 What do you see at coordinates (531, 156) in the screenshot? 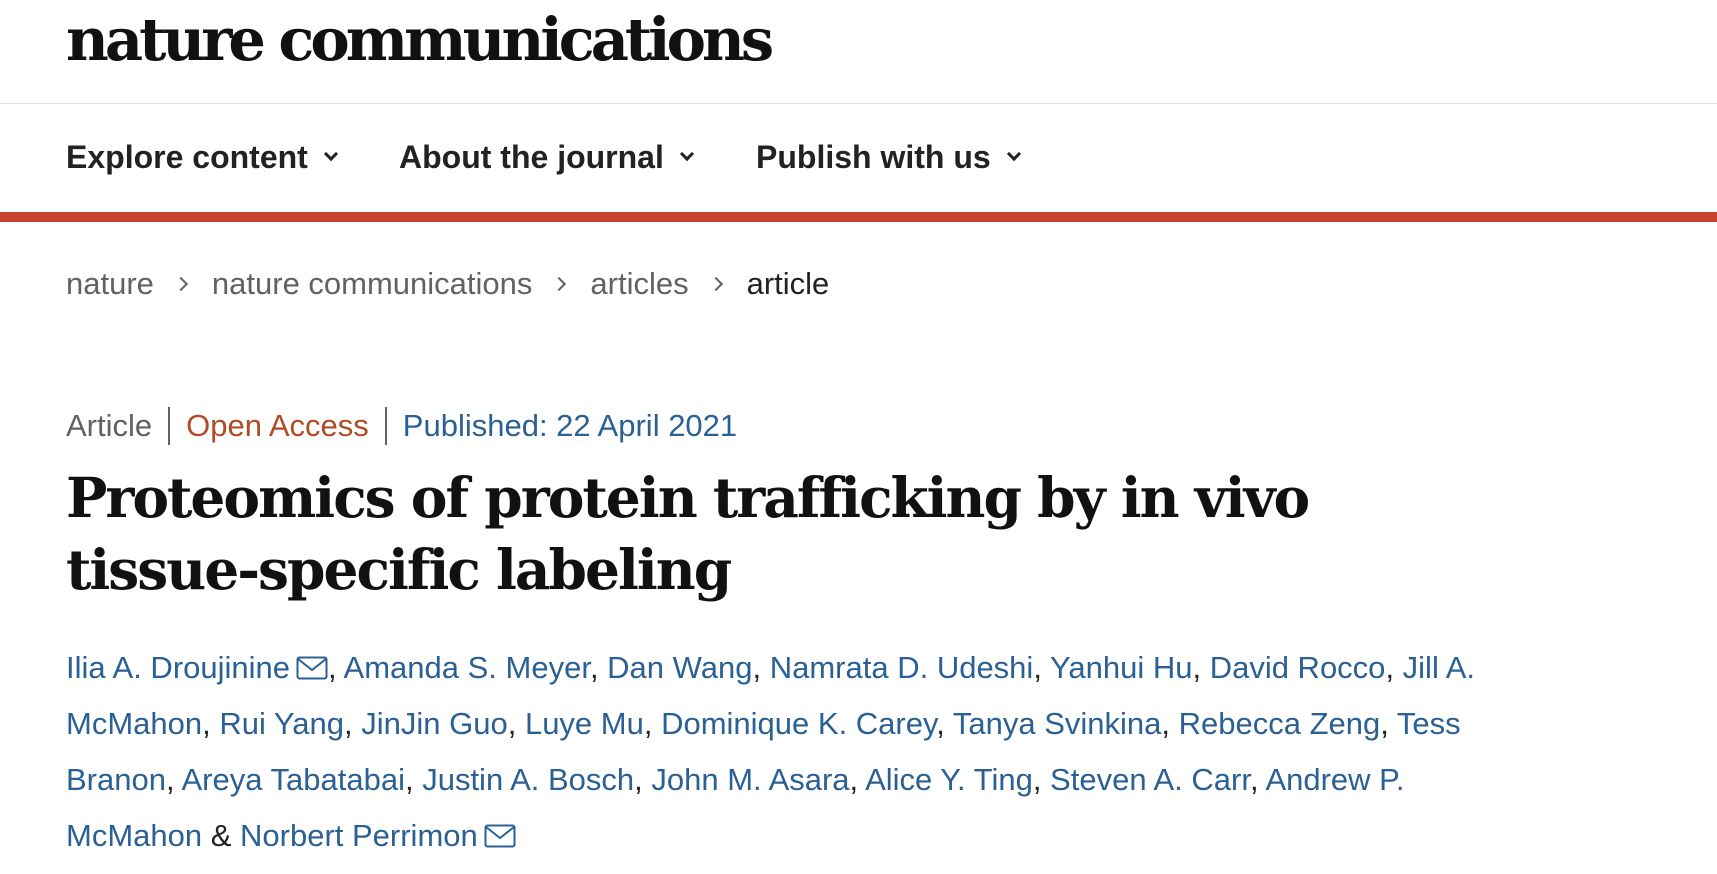
I see `nav-about-journal-label: About the journal` at bounding box center [531, 156].